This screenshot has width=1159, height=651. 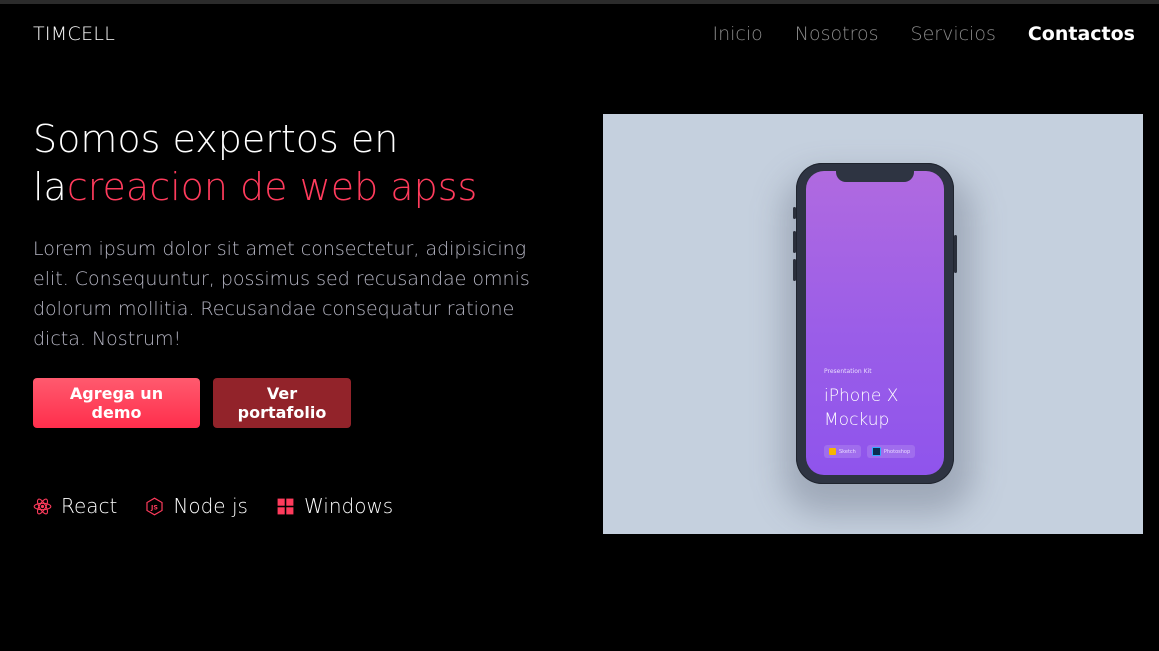 I want to click on tech-list: React JS Node js Windows, so click(x=213, y=506).